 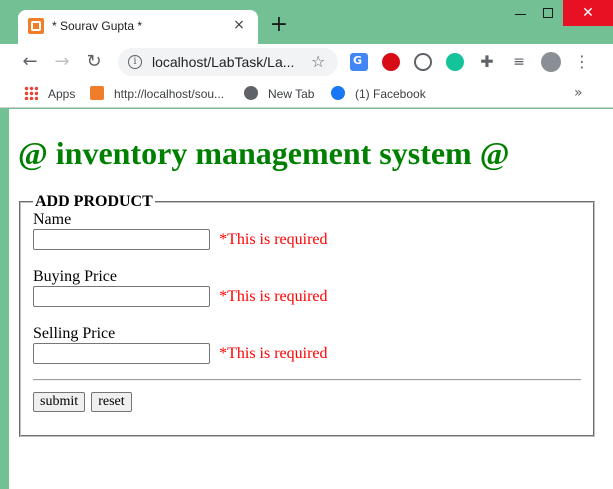 I want to click on fieldset-legend: ADD PRODUCT, so click(x=94, y=201).